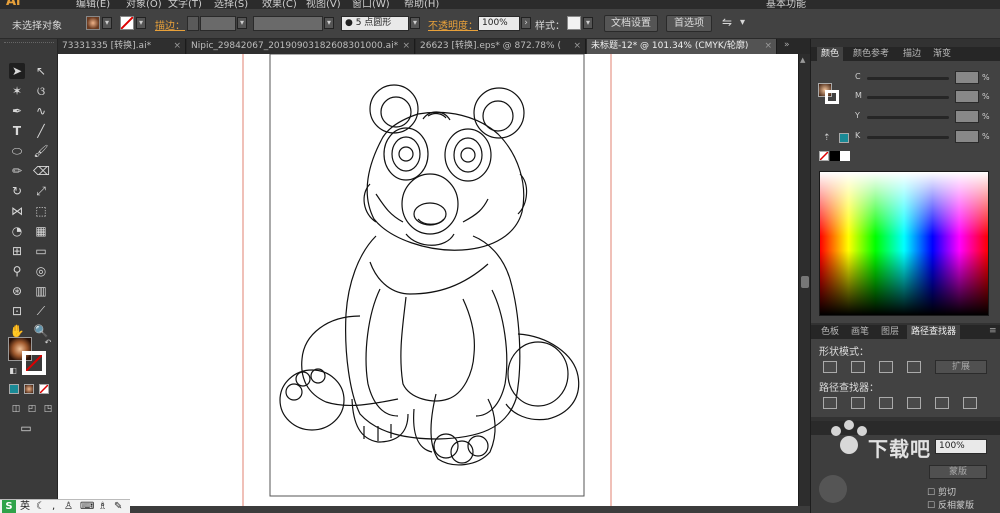 The width and height of the screenshot is (1000, 513). I want to click on blend-tool-icon: ◎, so click(41, 271).